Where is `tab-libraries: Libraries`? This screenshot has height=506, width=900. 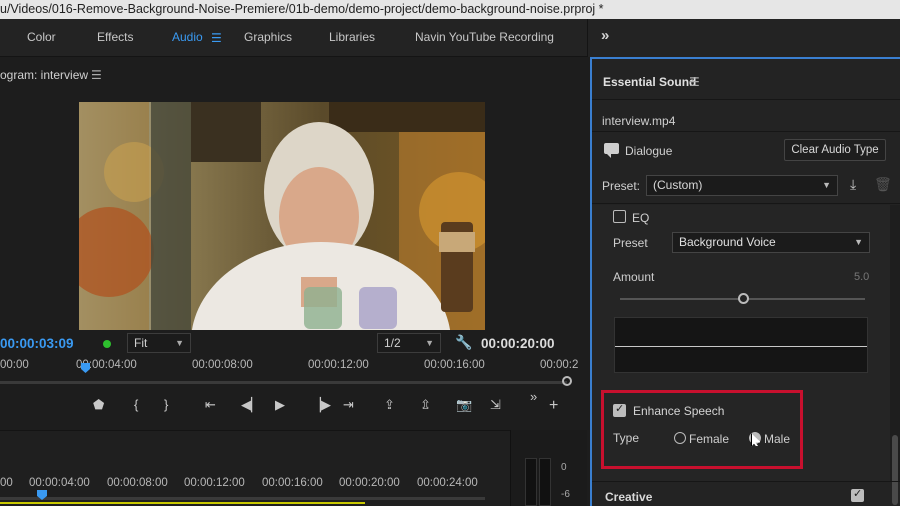 tab-libraries: Libraries is located at coordinates (352, 37).